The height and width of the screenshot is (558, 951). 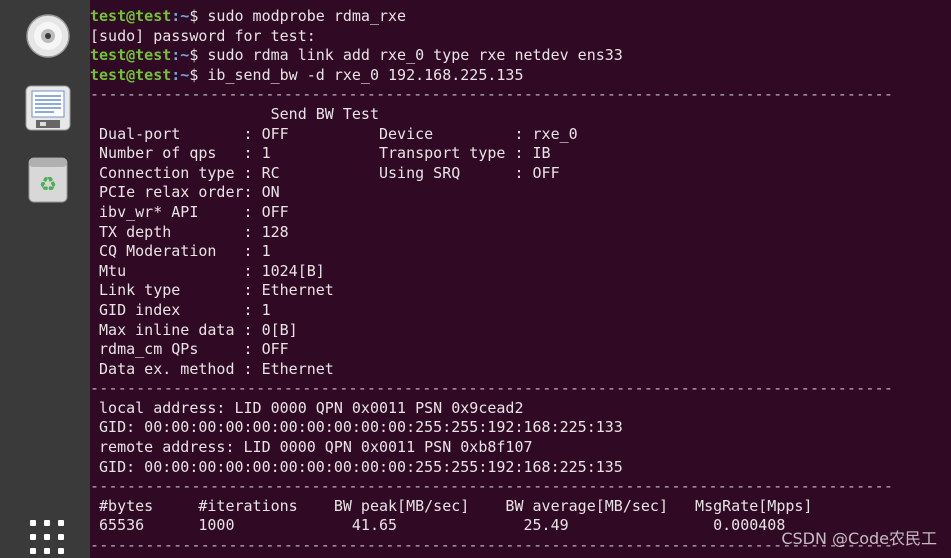 I want to click on param-line: Link type : Ethernet, so click(x=212, y=290).